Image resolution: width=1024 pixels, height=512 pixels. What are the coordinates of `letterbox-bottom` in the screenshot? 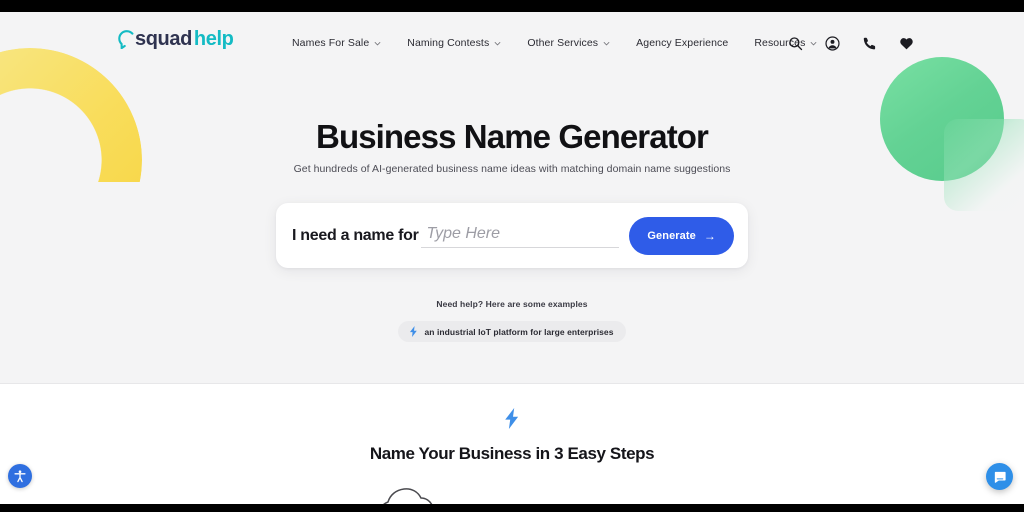 It's located at (512, 508).